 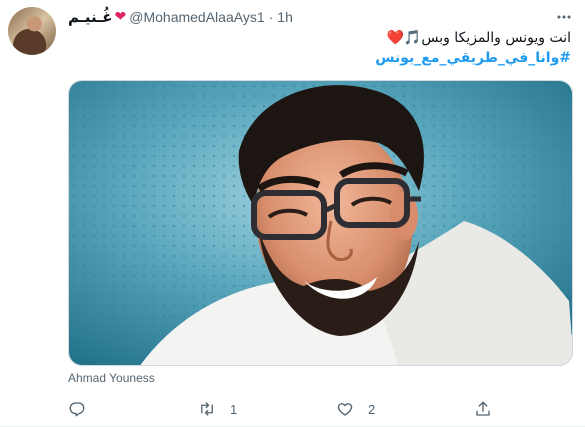 I want to click on tweet-header: غُـنيـم ❤ @MohamedAlaaAys1 · 1h, so click(x=180, y=17).